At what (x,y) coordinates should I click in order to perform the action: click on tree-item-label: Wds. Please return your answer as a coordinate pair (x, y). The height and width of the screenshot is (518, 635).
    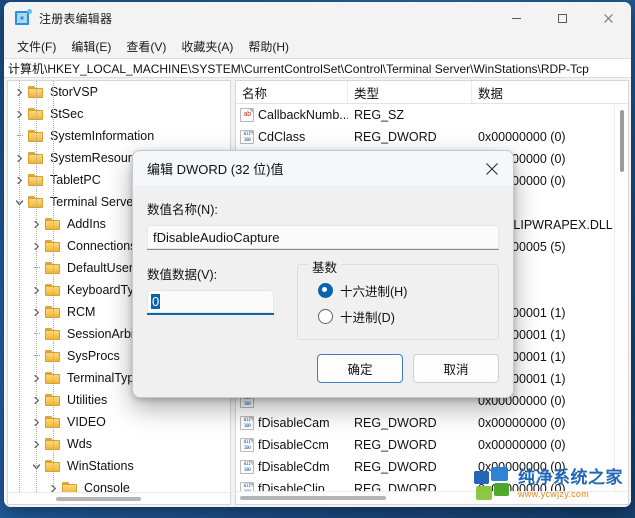
    Looking at the image, I should click on (79, 444).